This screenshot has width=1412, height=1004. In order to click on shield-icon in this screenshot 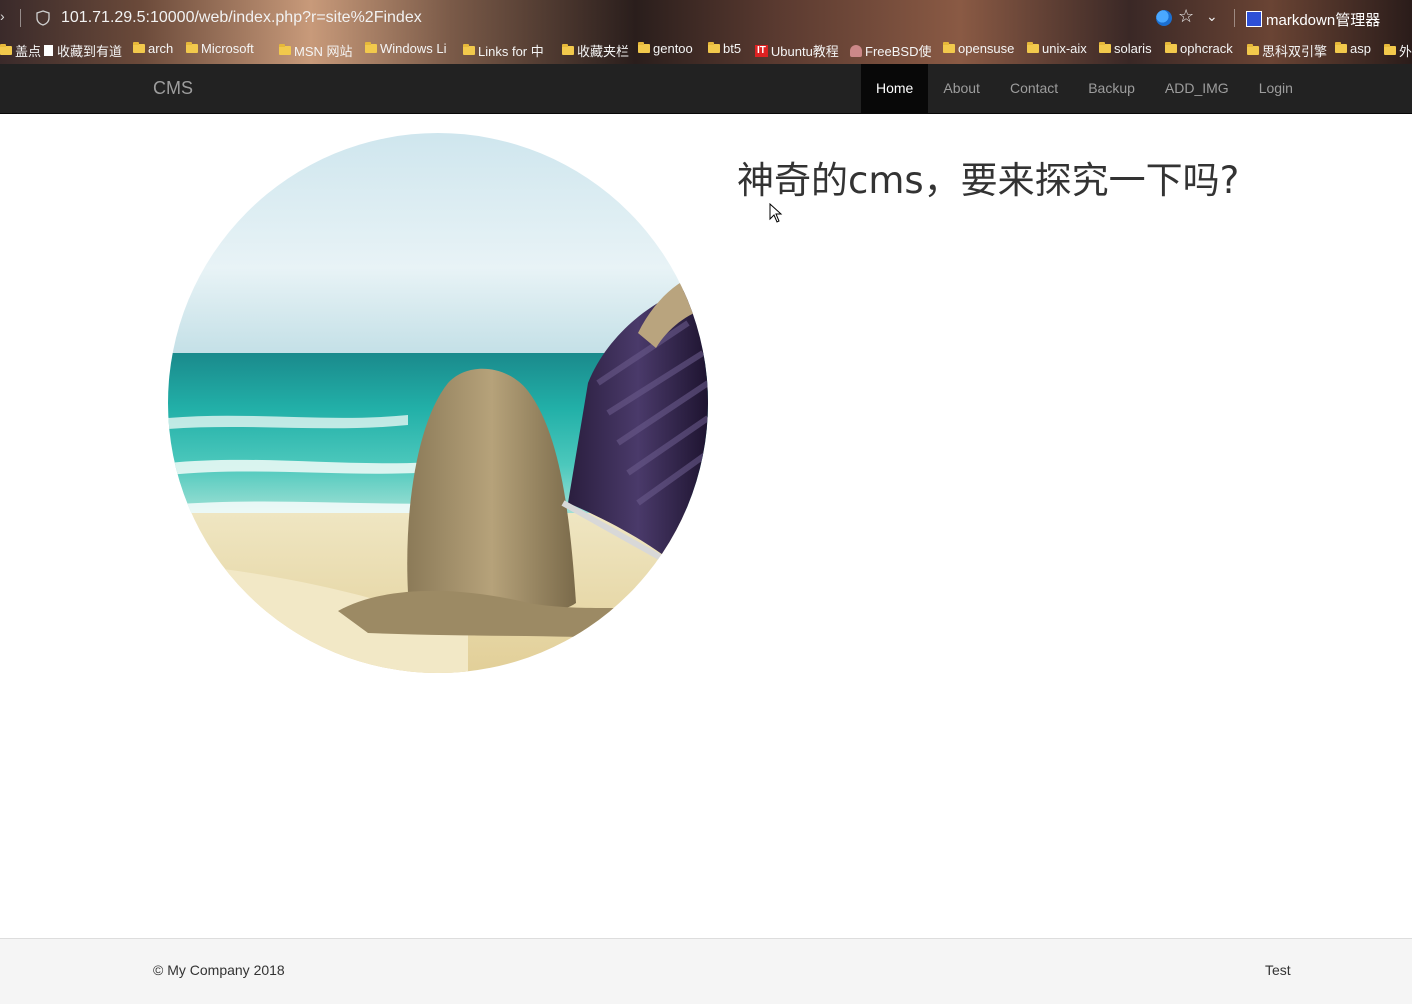, I will do `click(43, 18)`.